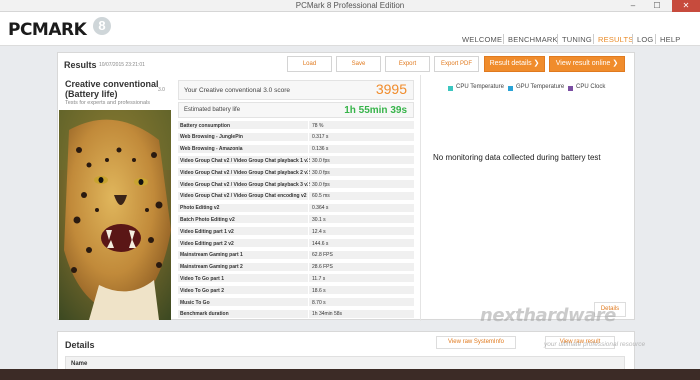 The width and height of the screenshot is (700, 380). I want to click on nav-results: RESULTS, so click(615, 39).